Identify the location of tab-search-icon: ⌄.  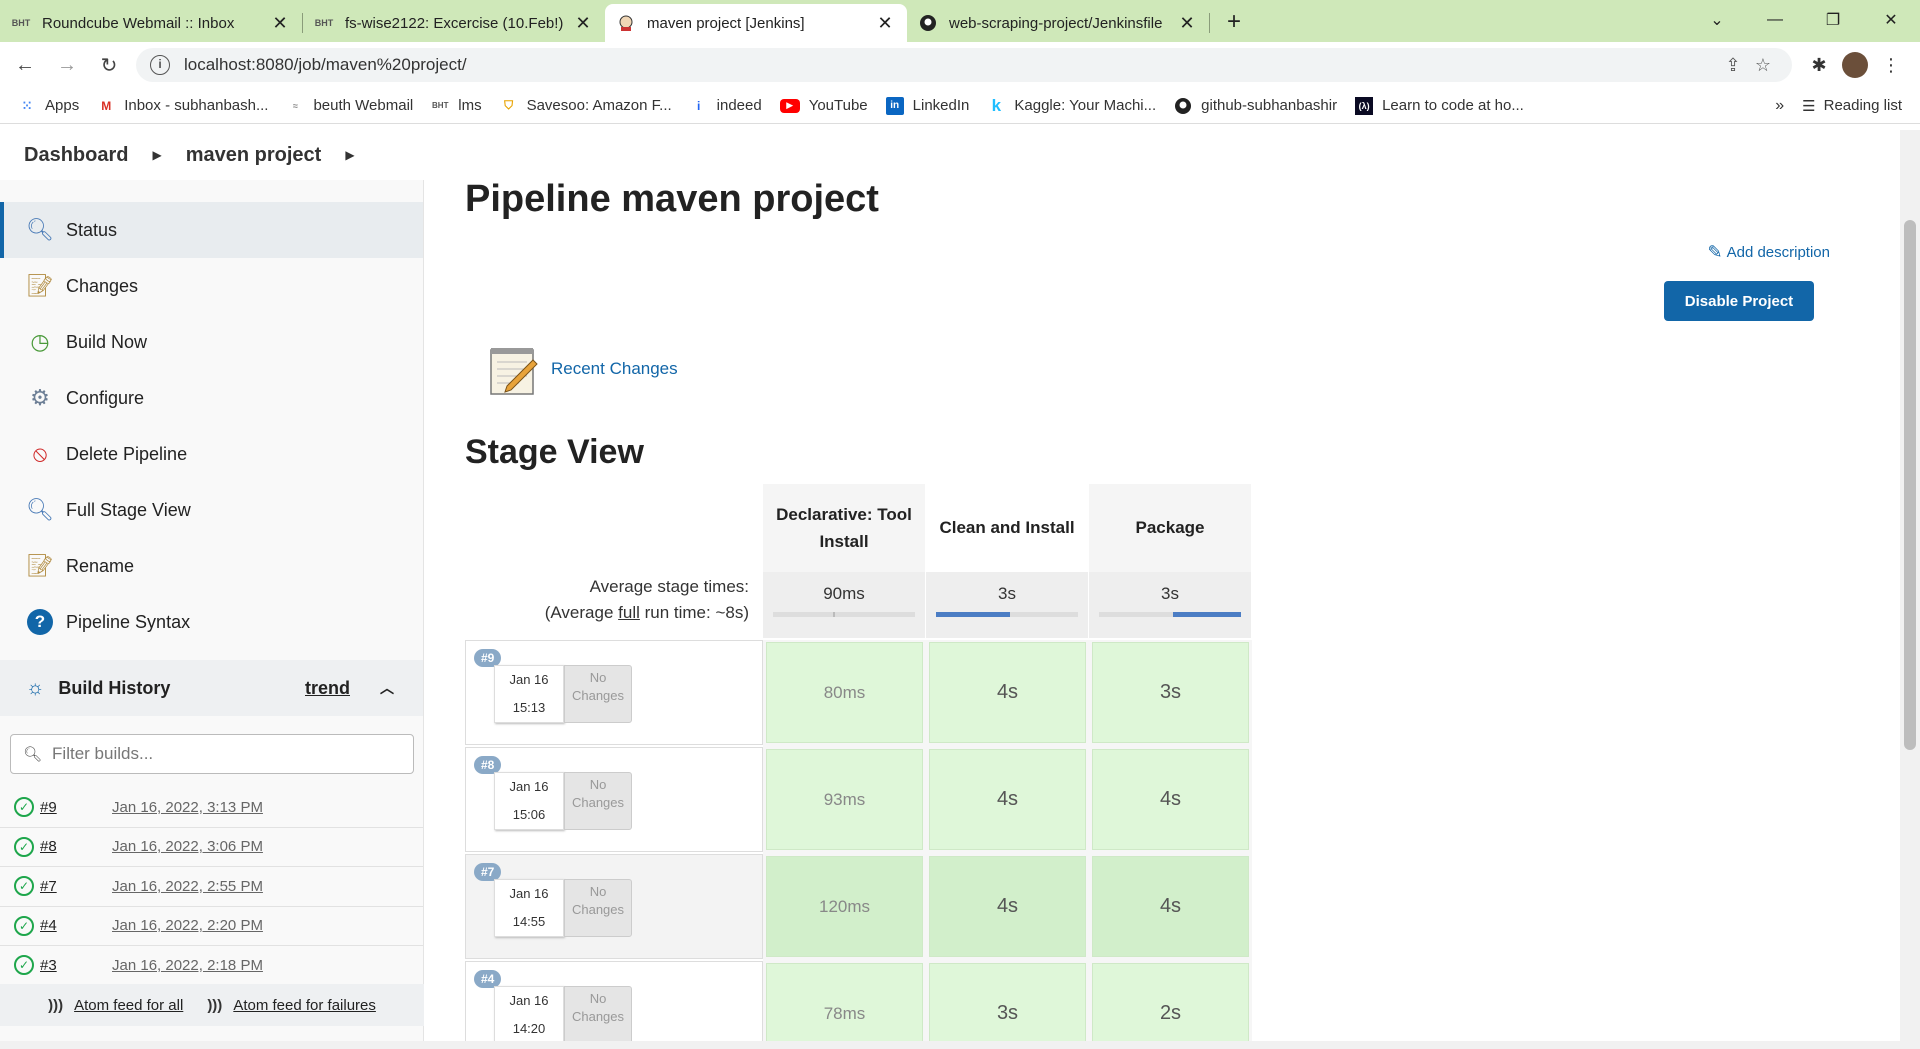
(1717, 20).